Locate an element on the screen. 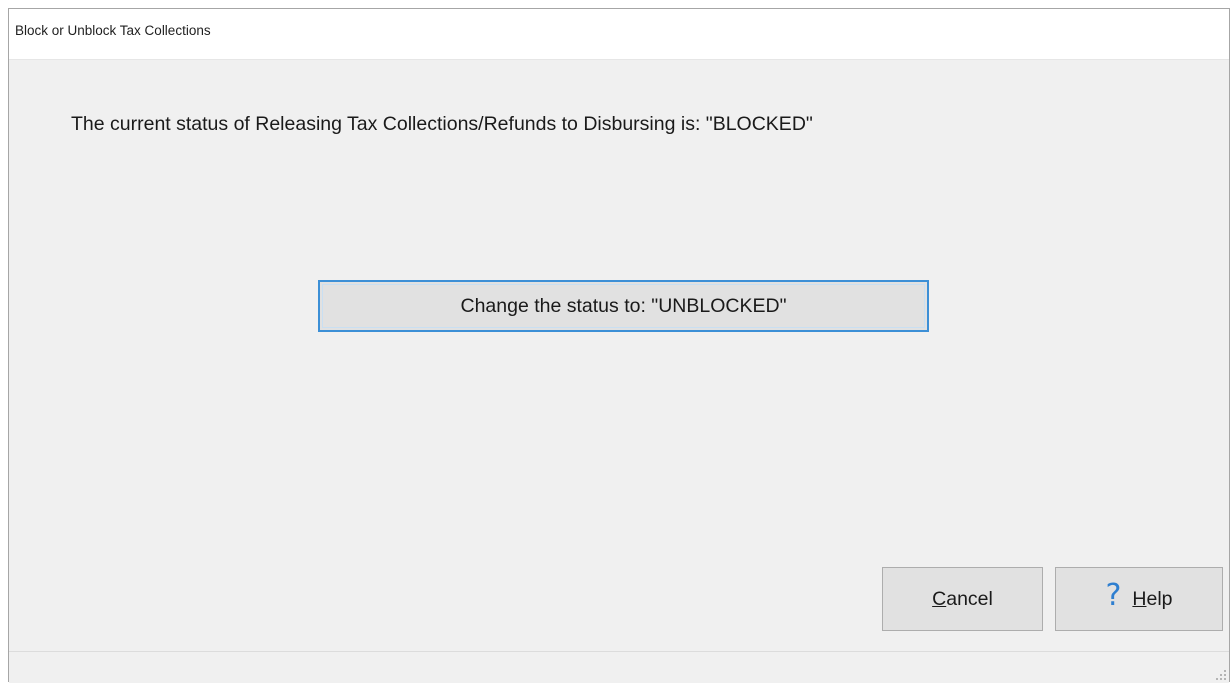 The image size is (1231, 683). help-accelerator-key: H is located at coordinates (1139, 598).